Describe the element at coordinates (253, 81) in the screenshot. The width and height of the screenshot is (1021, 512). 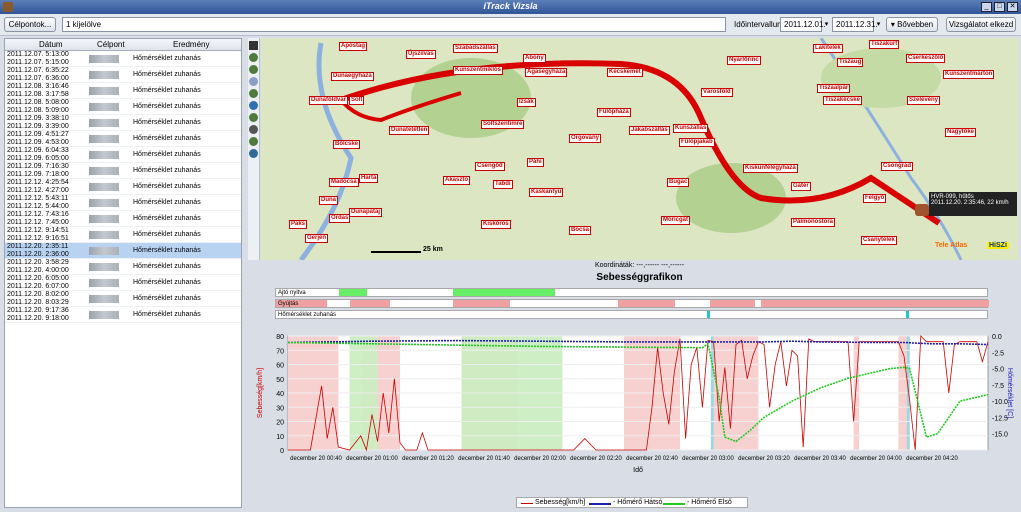
I see `layer-icon` at that location.